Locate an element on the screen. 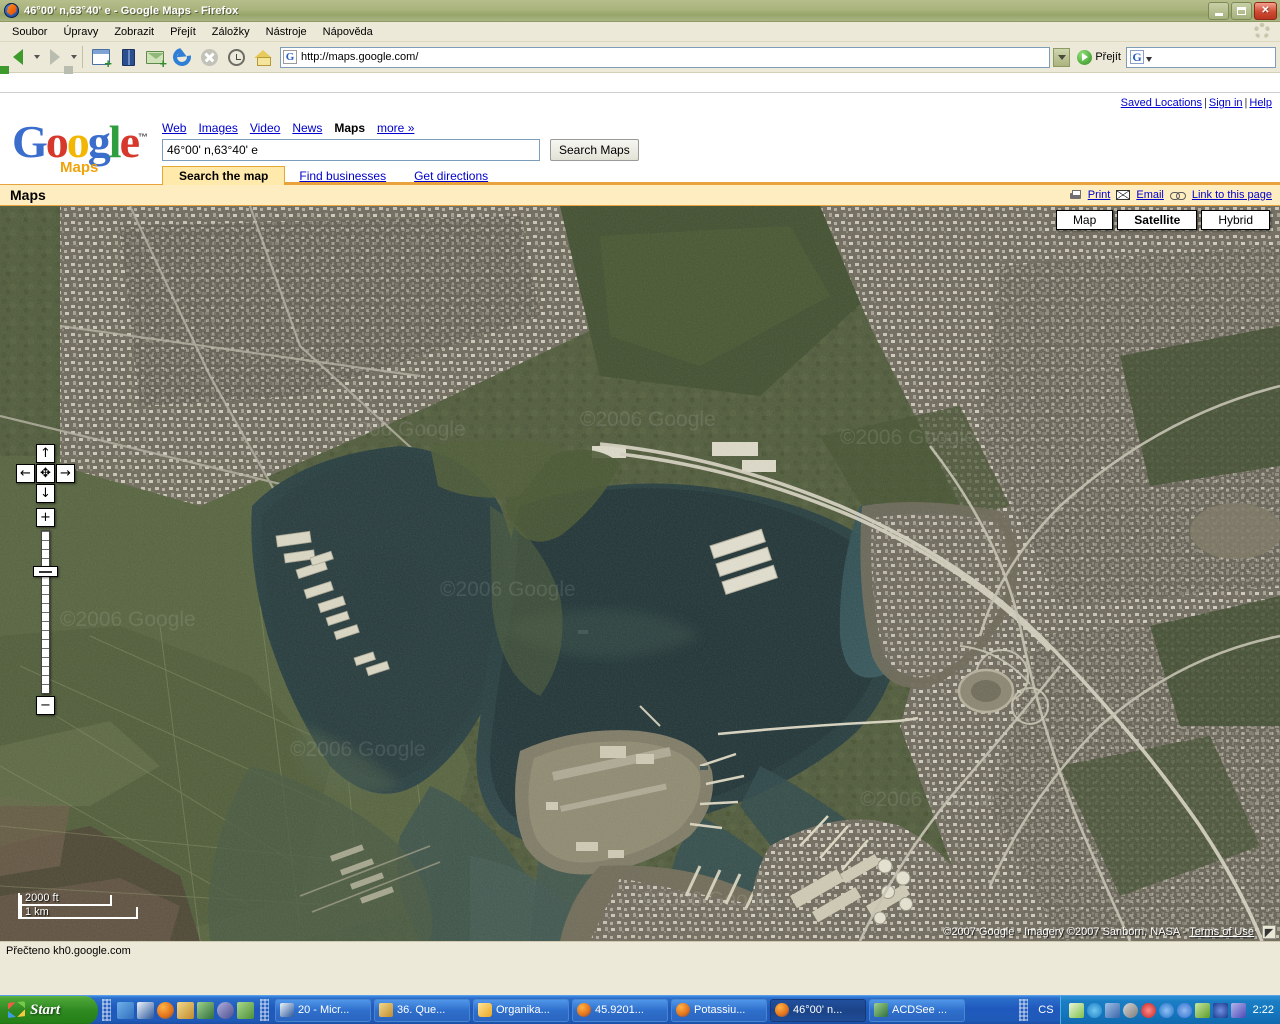 The width and height of the screenshot is (1280, 1024). shield-icon is located at coordinates (245, 1010).